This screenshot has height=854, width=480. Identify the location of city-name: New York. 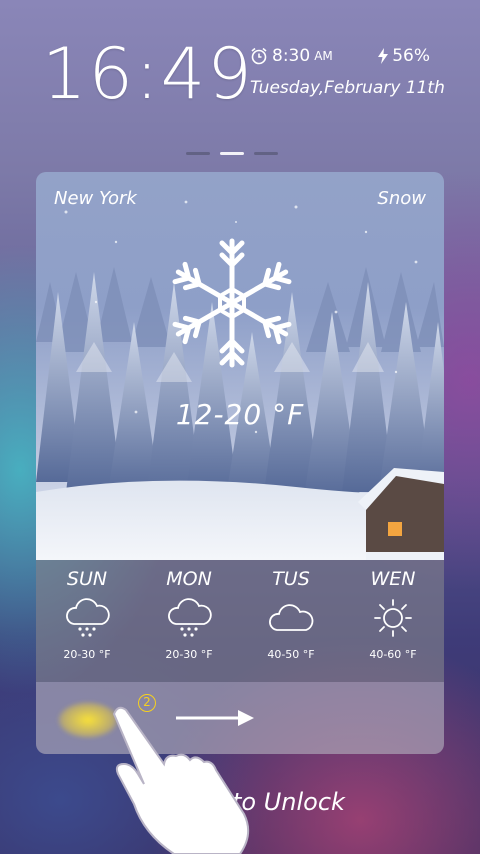
(95, 198).